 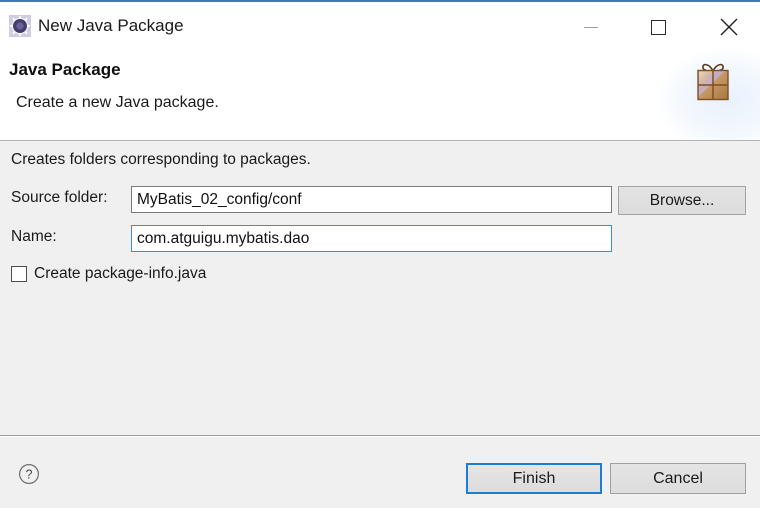 What do you see at coordinates (534, 478) in the screenshot?
I see `finish-button: Finish` at bounding box center [534, 478].